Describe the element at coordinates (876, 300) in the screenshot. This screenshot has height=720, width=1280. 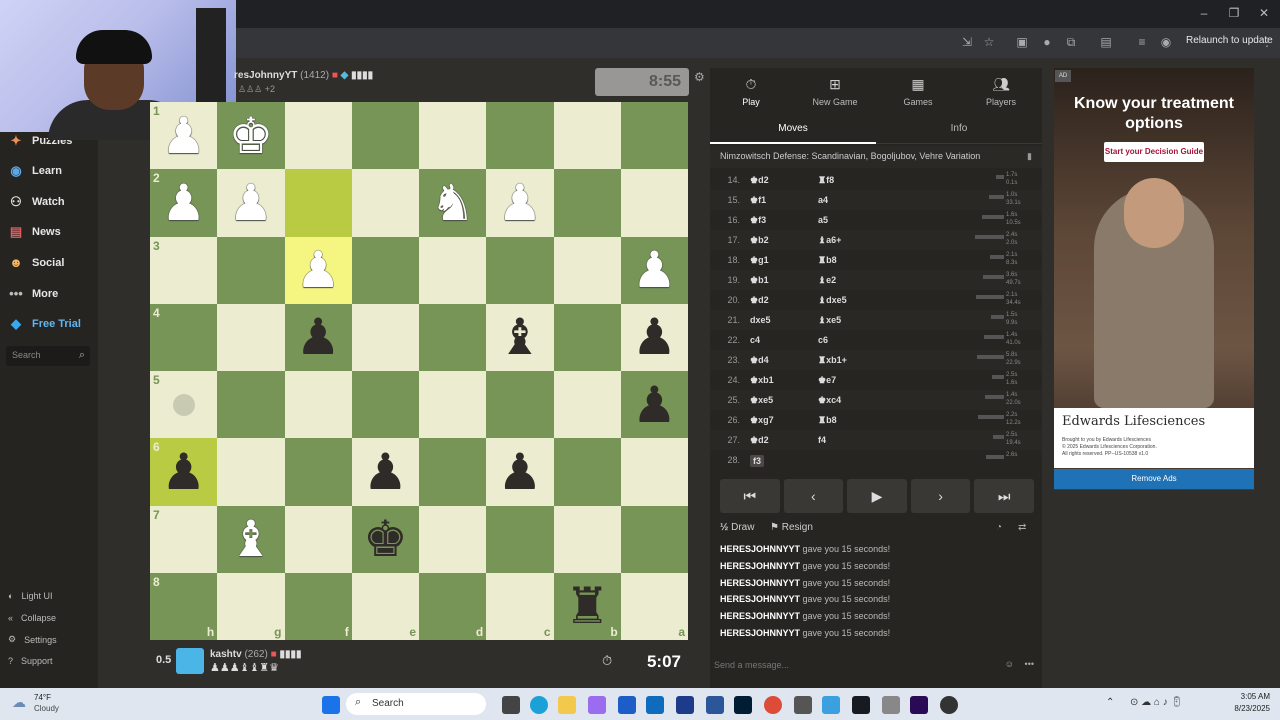
I see `move-row: 20. ♚d2 ♝dxe5 2.1s 34.4s` at that location.